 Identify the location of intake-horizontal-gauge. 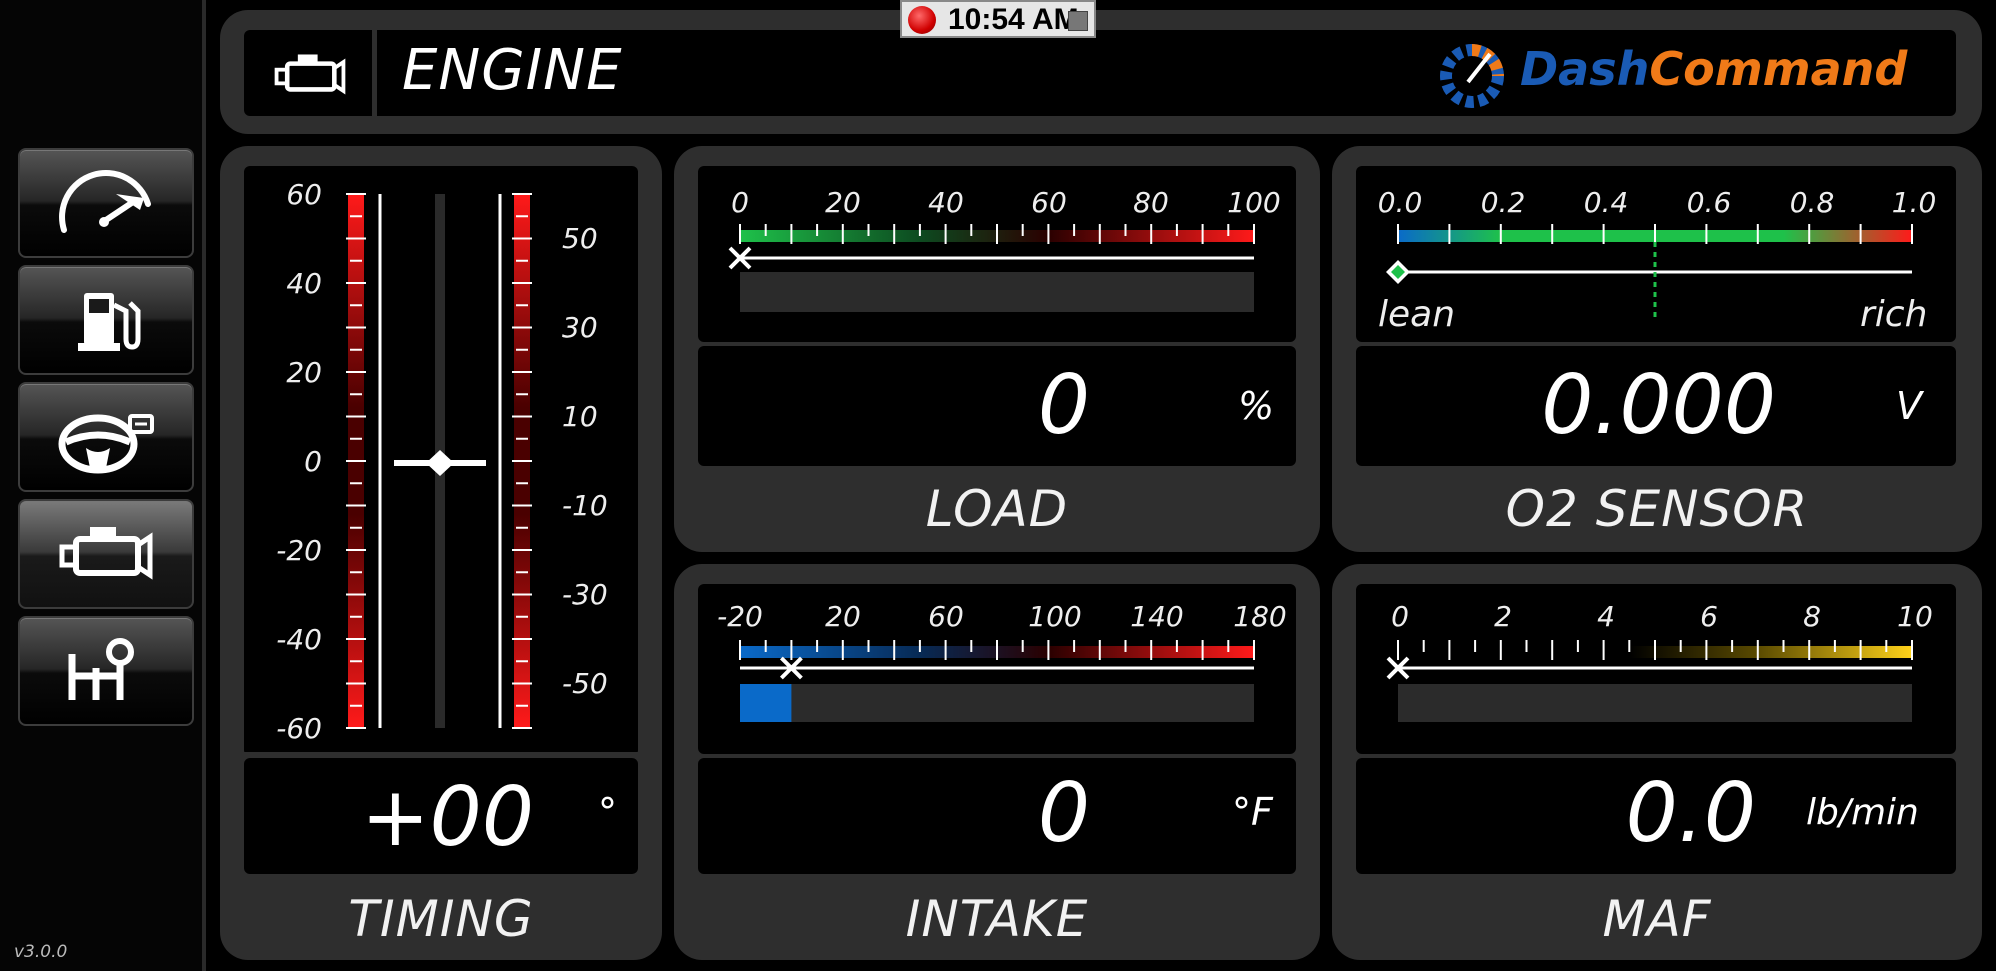
(997, 681).